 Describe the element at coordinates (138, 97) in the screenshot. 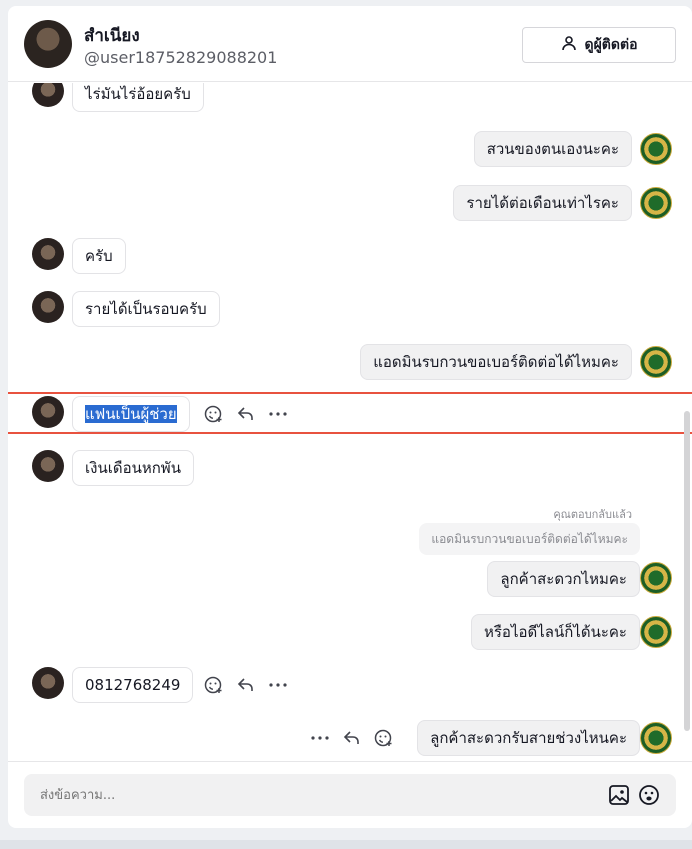

I see `message-bubble: ไร่มันไร่อ้อยครับ` at that location.